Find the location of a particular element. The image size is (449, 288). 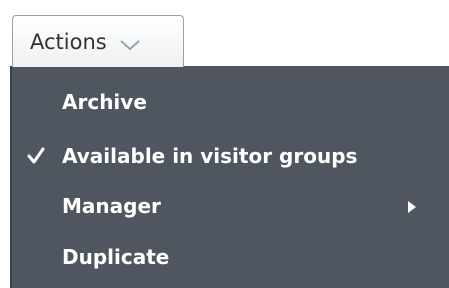

menu-item-label: Archive is located at coordinates (104, 102).